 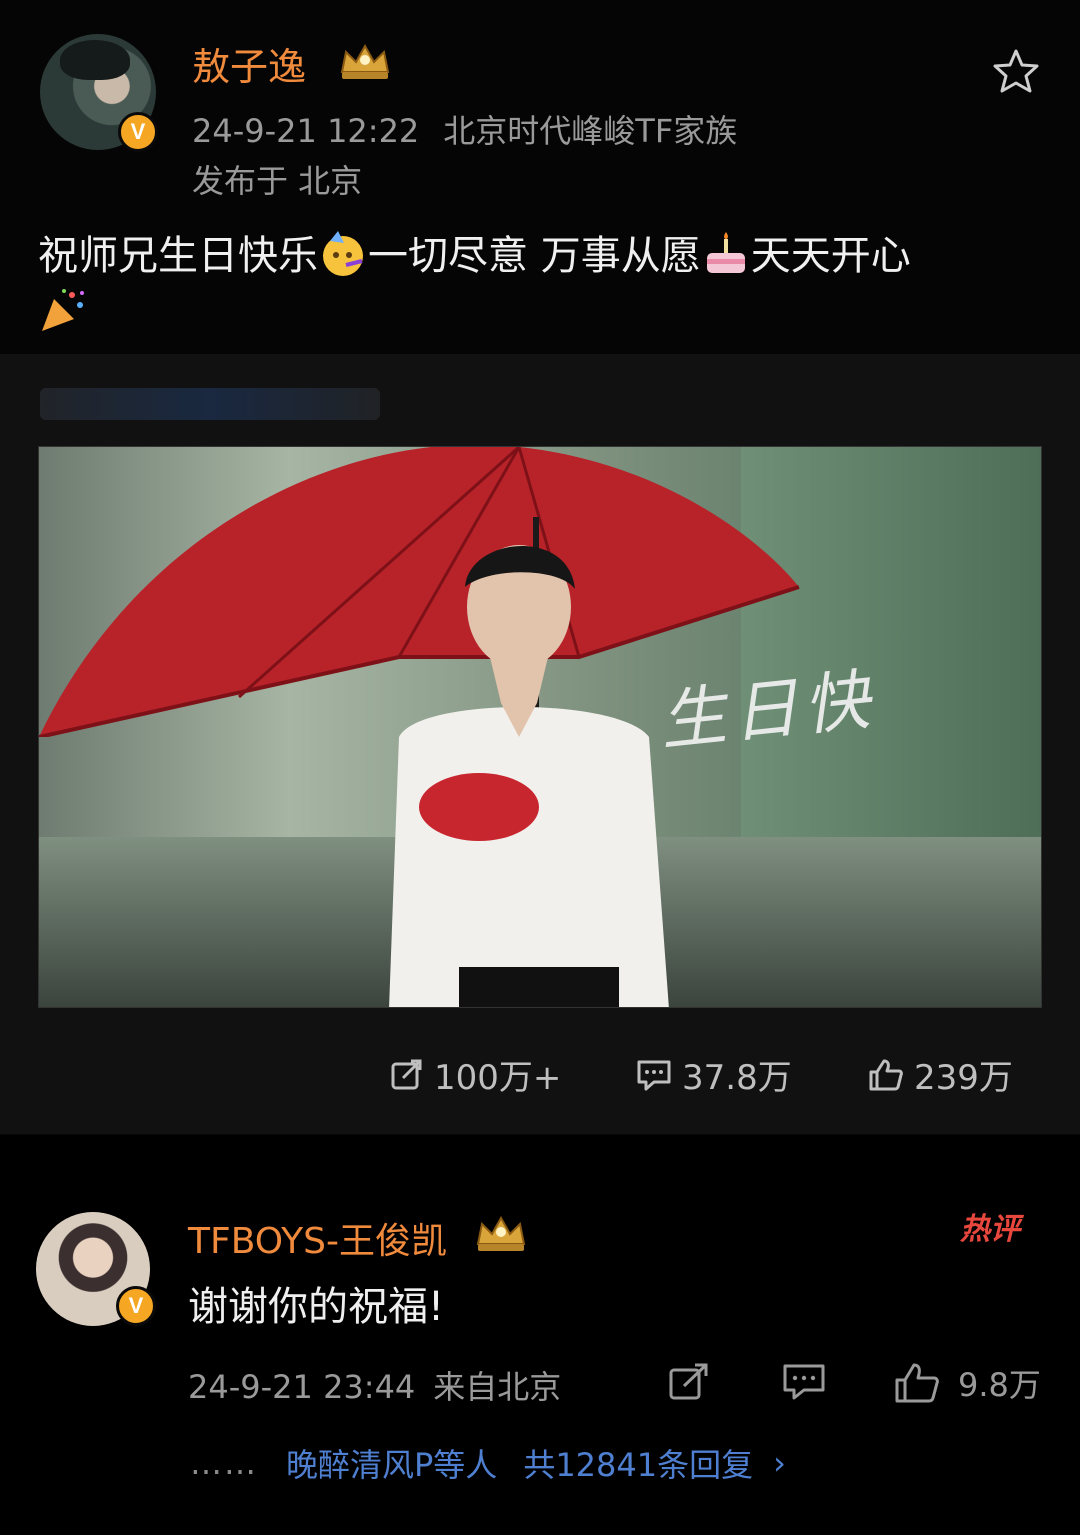 What do you see at coordinates (392, 1465) in the screenshot?
I see `replies-users: 晚醉清风P等人` at bounding box center [392, 1465].